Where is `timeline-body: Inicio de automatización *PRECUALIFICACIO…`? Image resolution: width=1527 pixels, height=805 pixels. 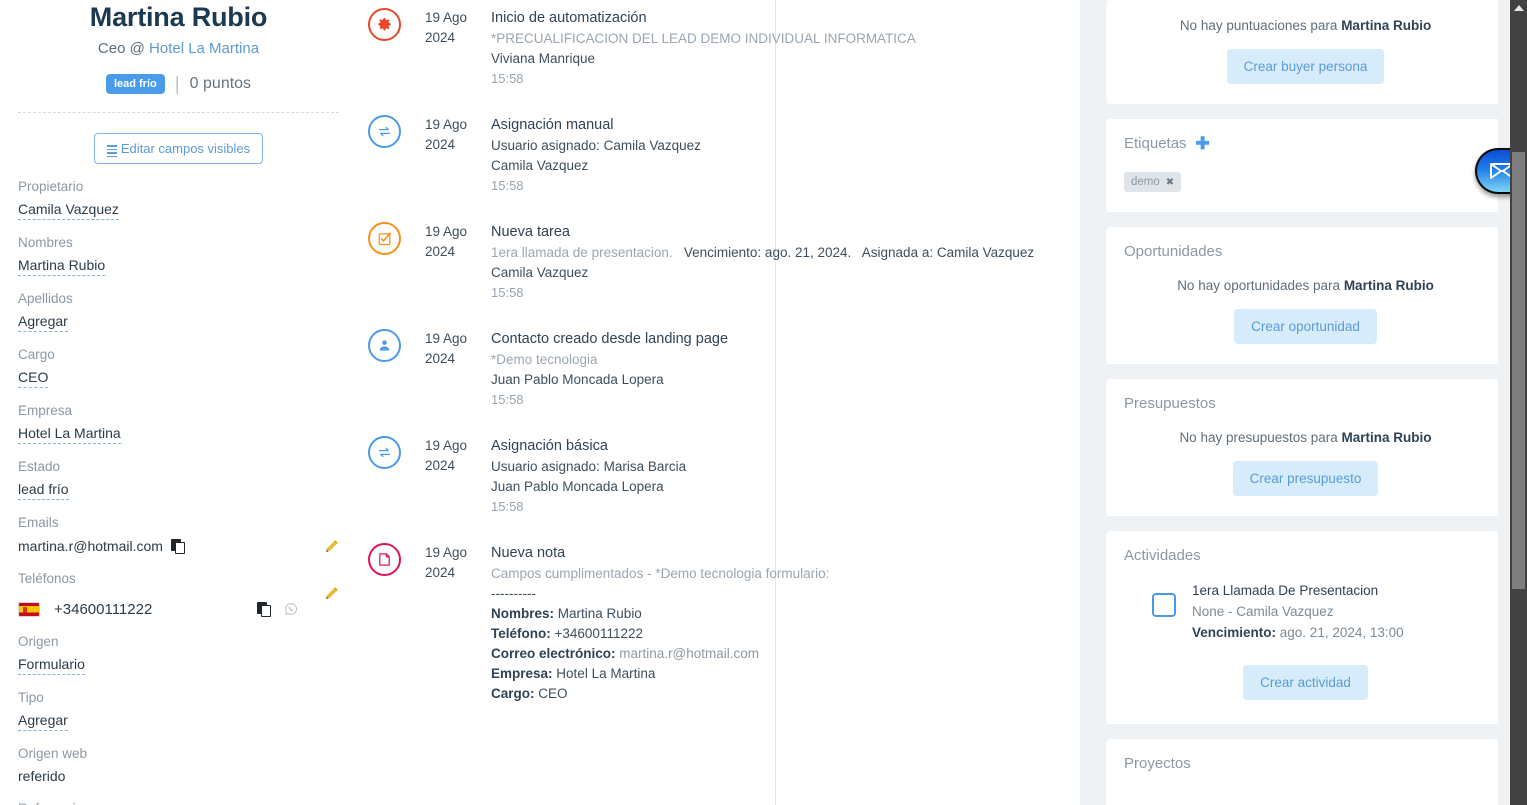 timeline-body: Inicio de automatización *PRECUALIFICACIO… is located at coordinates (785, 61).